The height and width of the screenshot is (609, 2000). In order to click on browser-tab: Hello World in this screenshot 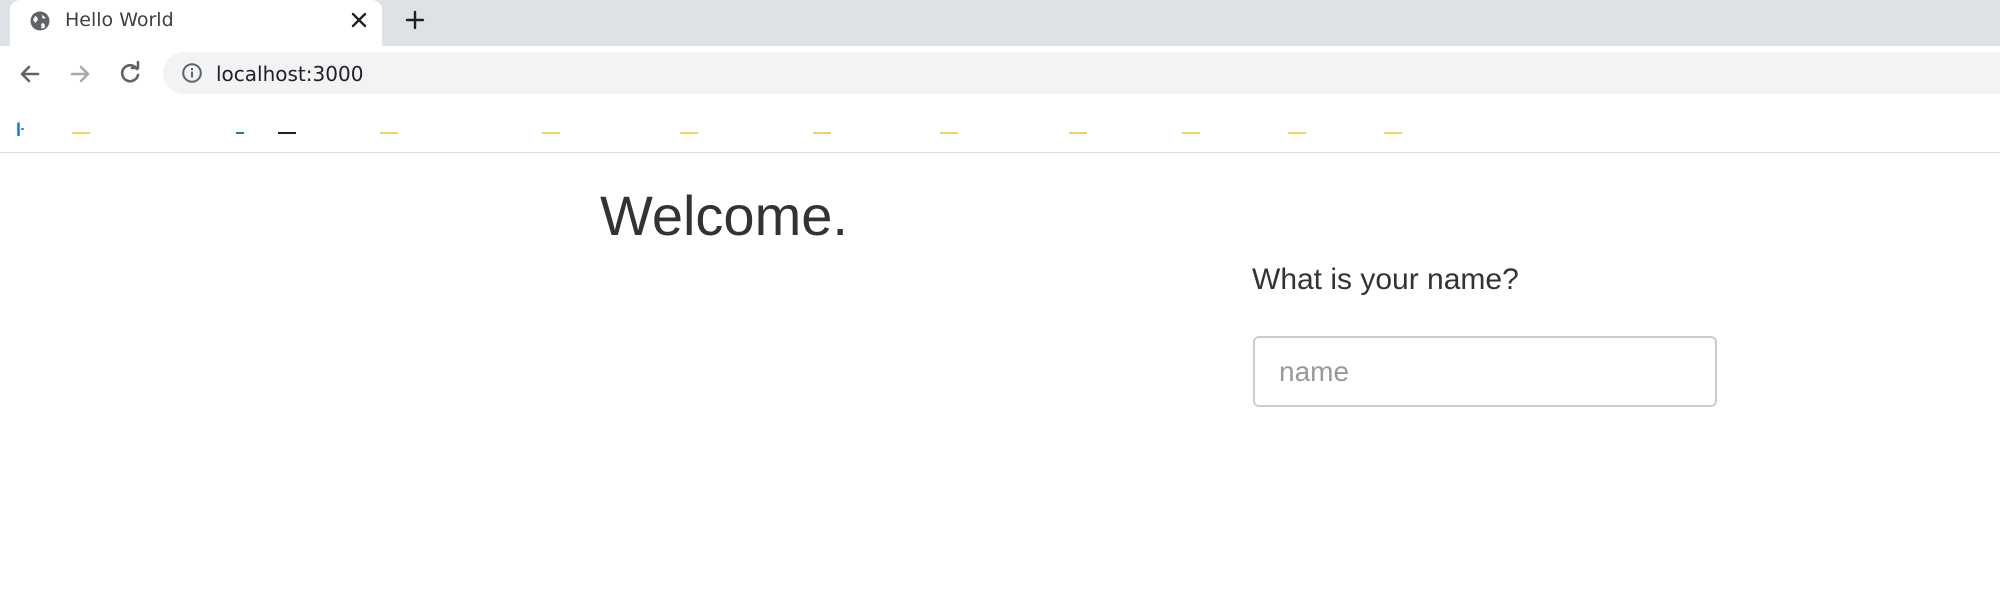, I will do `click(196, 23)`.